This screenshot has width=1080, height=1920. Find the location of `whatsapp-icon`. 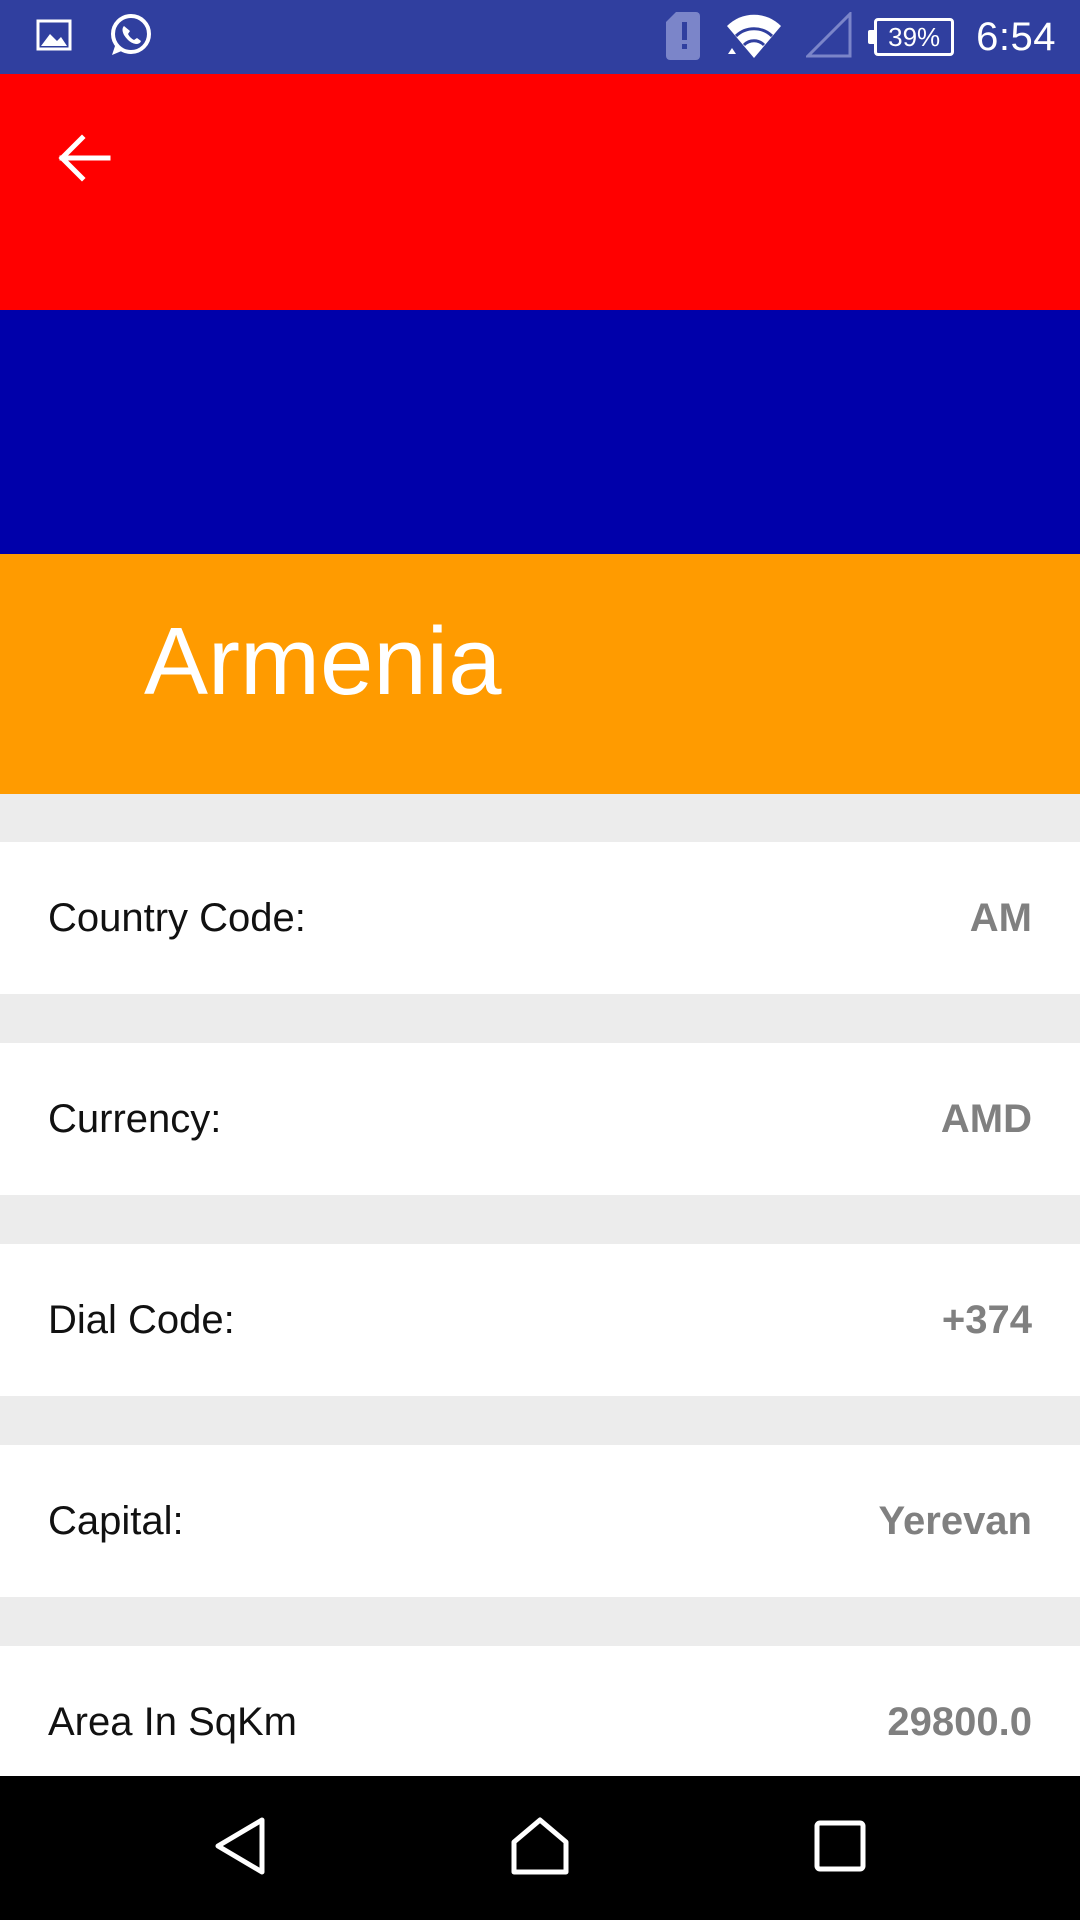

whatsapp-icon is located at coordinates (130, 37).